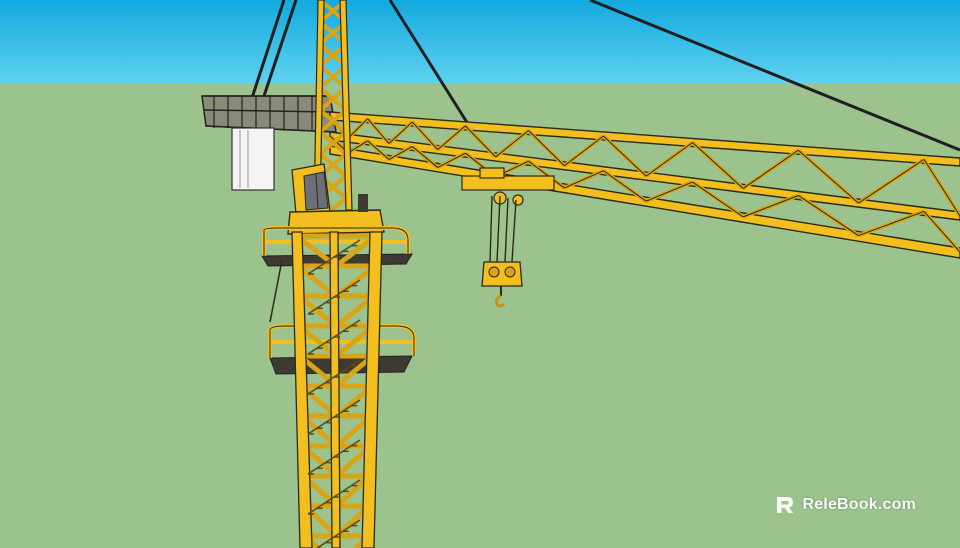  What do you see at coordinates (785, 505) in the screenshot?
I see `relebook-logo-icon` at bounding box center [785, 505].